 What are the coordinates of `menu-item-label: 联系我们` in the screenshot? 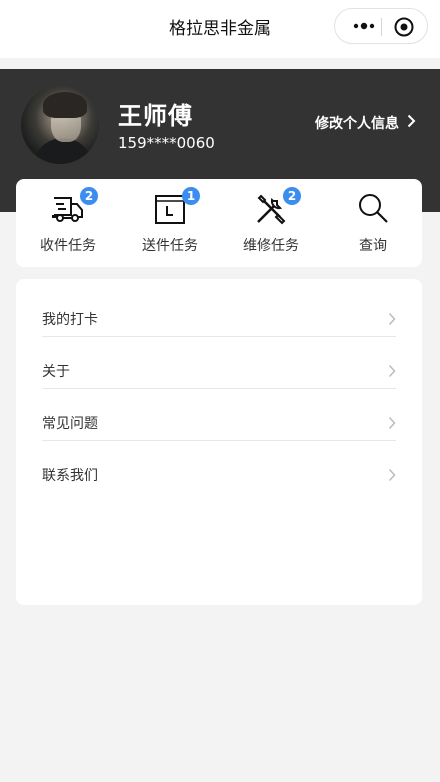 It's located at (70, 476).